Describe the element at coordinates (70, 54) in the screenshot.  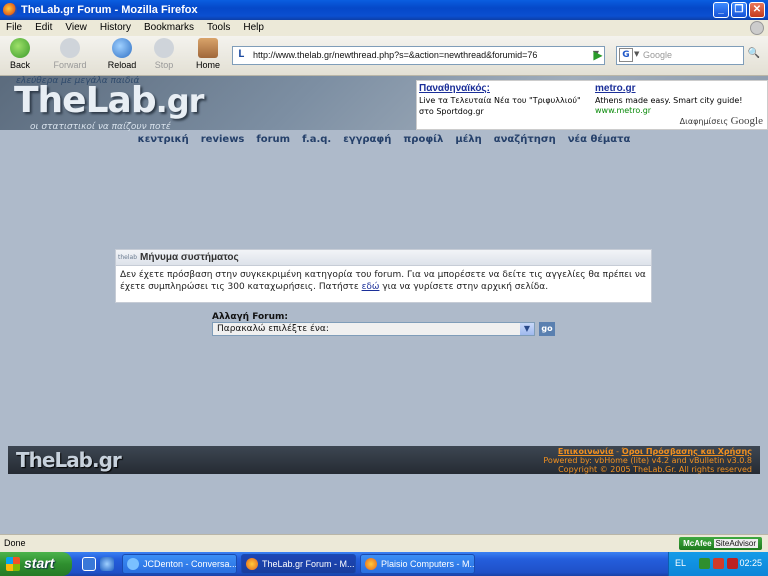
I see `forward-button: Forward` at that location.